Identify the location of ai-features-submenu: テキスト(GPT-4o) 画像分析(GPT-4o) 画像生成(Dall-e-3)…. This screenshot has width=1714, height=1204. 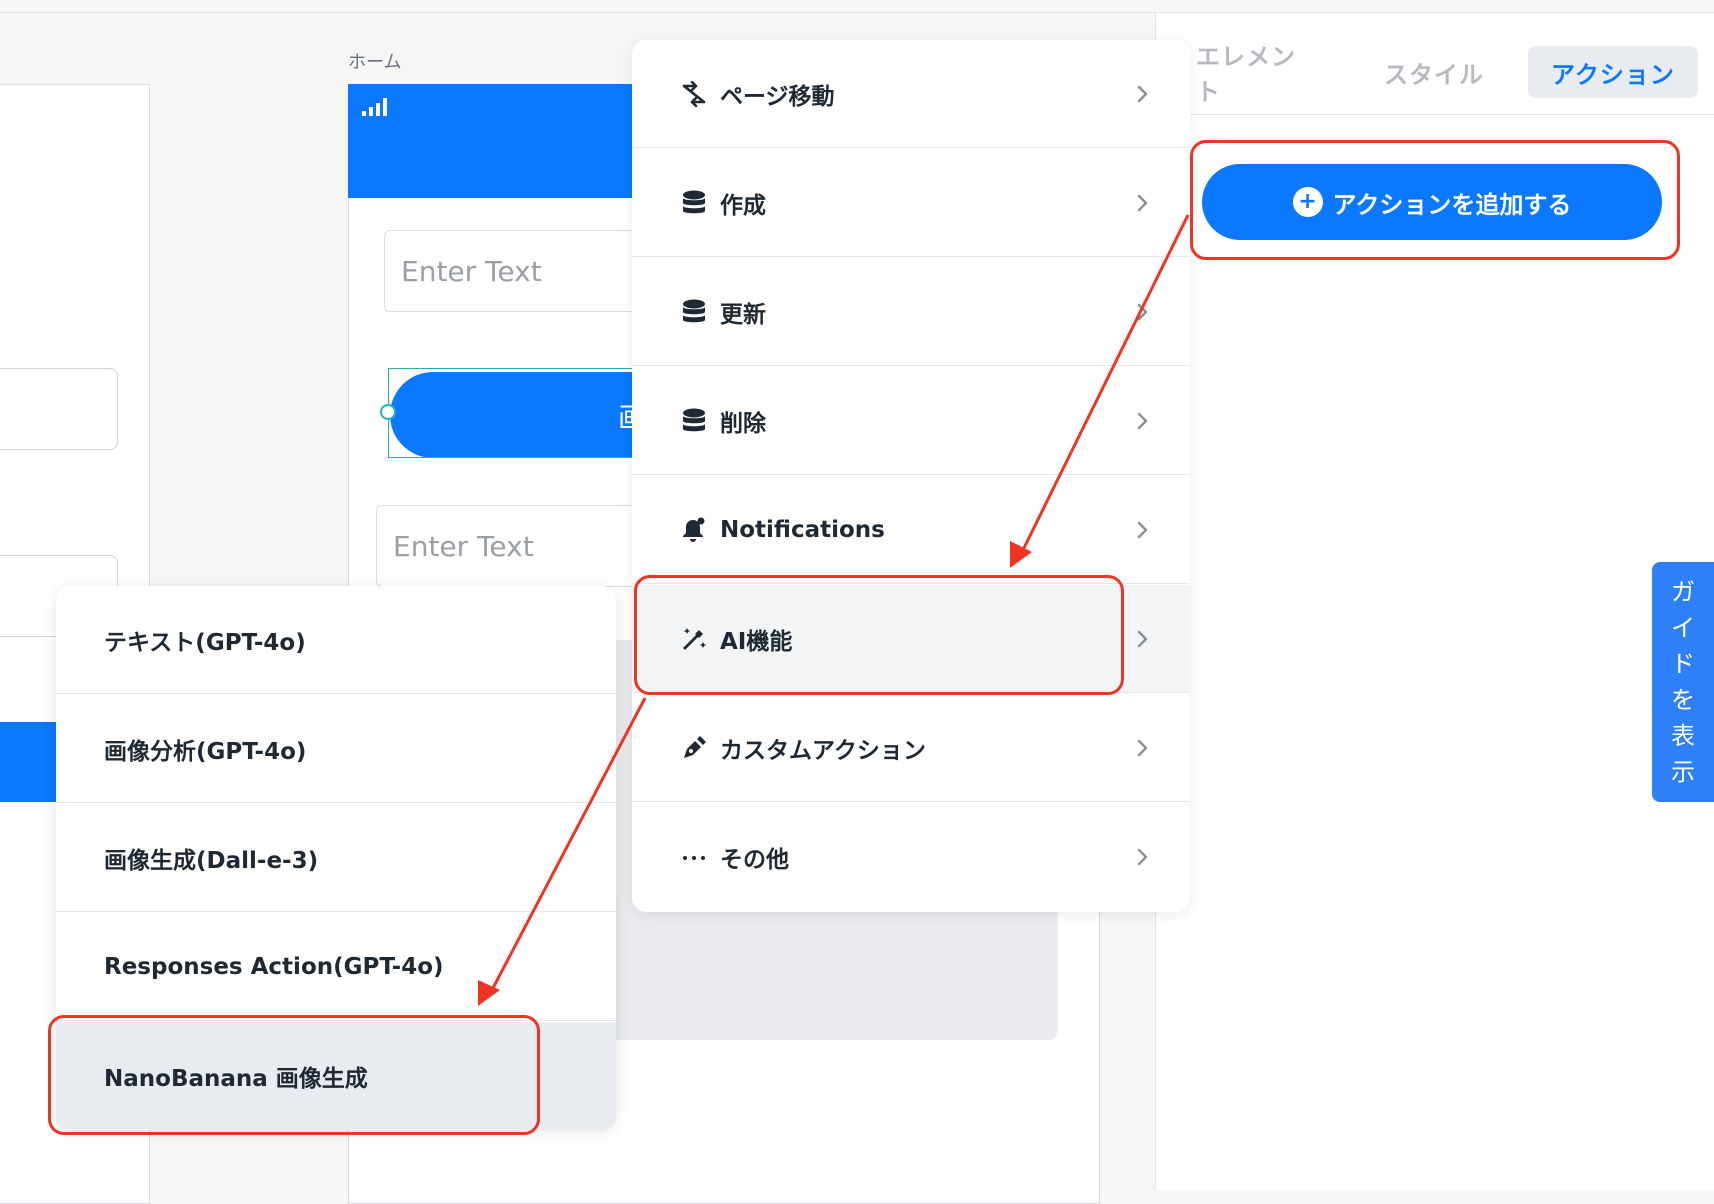
(336, 858).